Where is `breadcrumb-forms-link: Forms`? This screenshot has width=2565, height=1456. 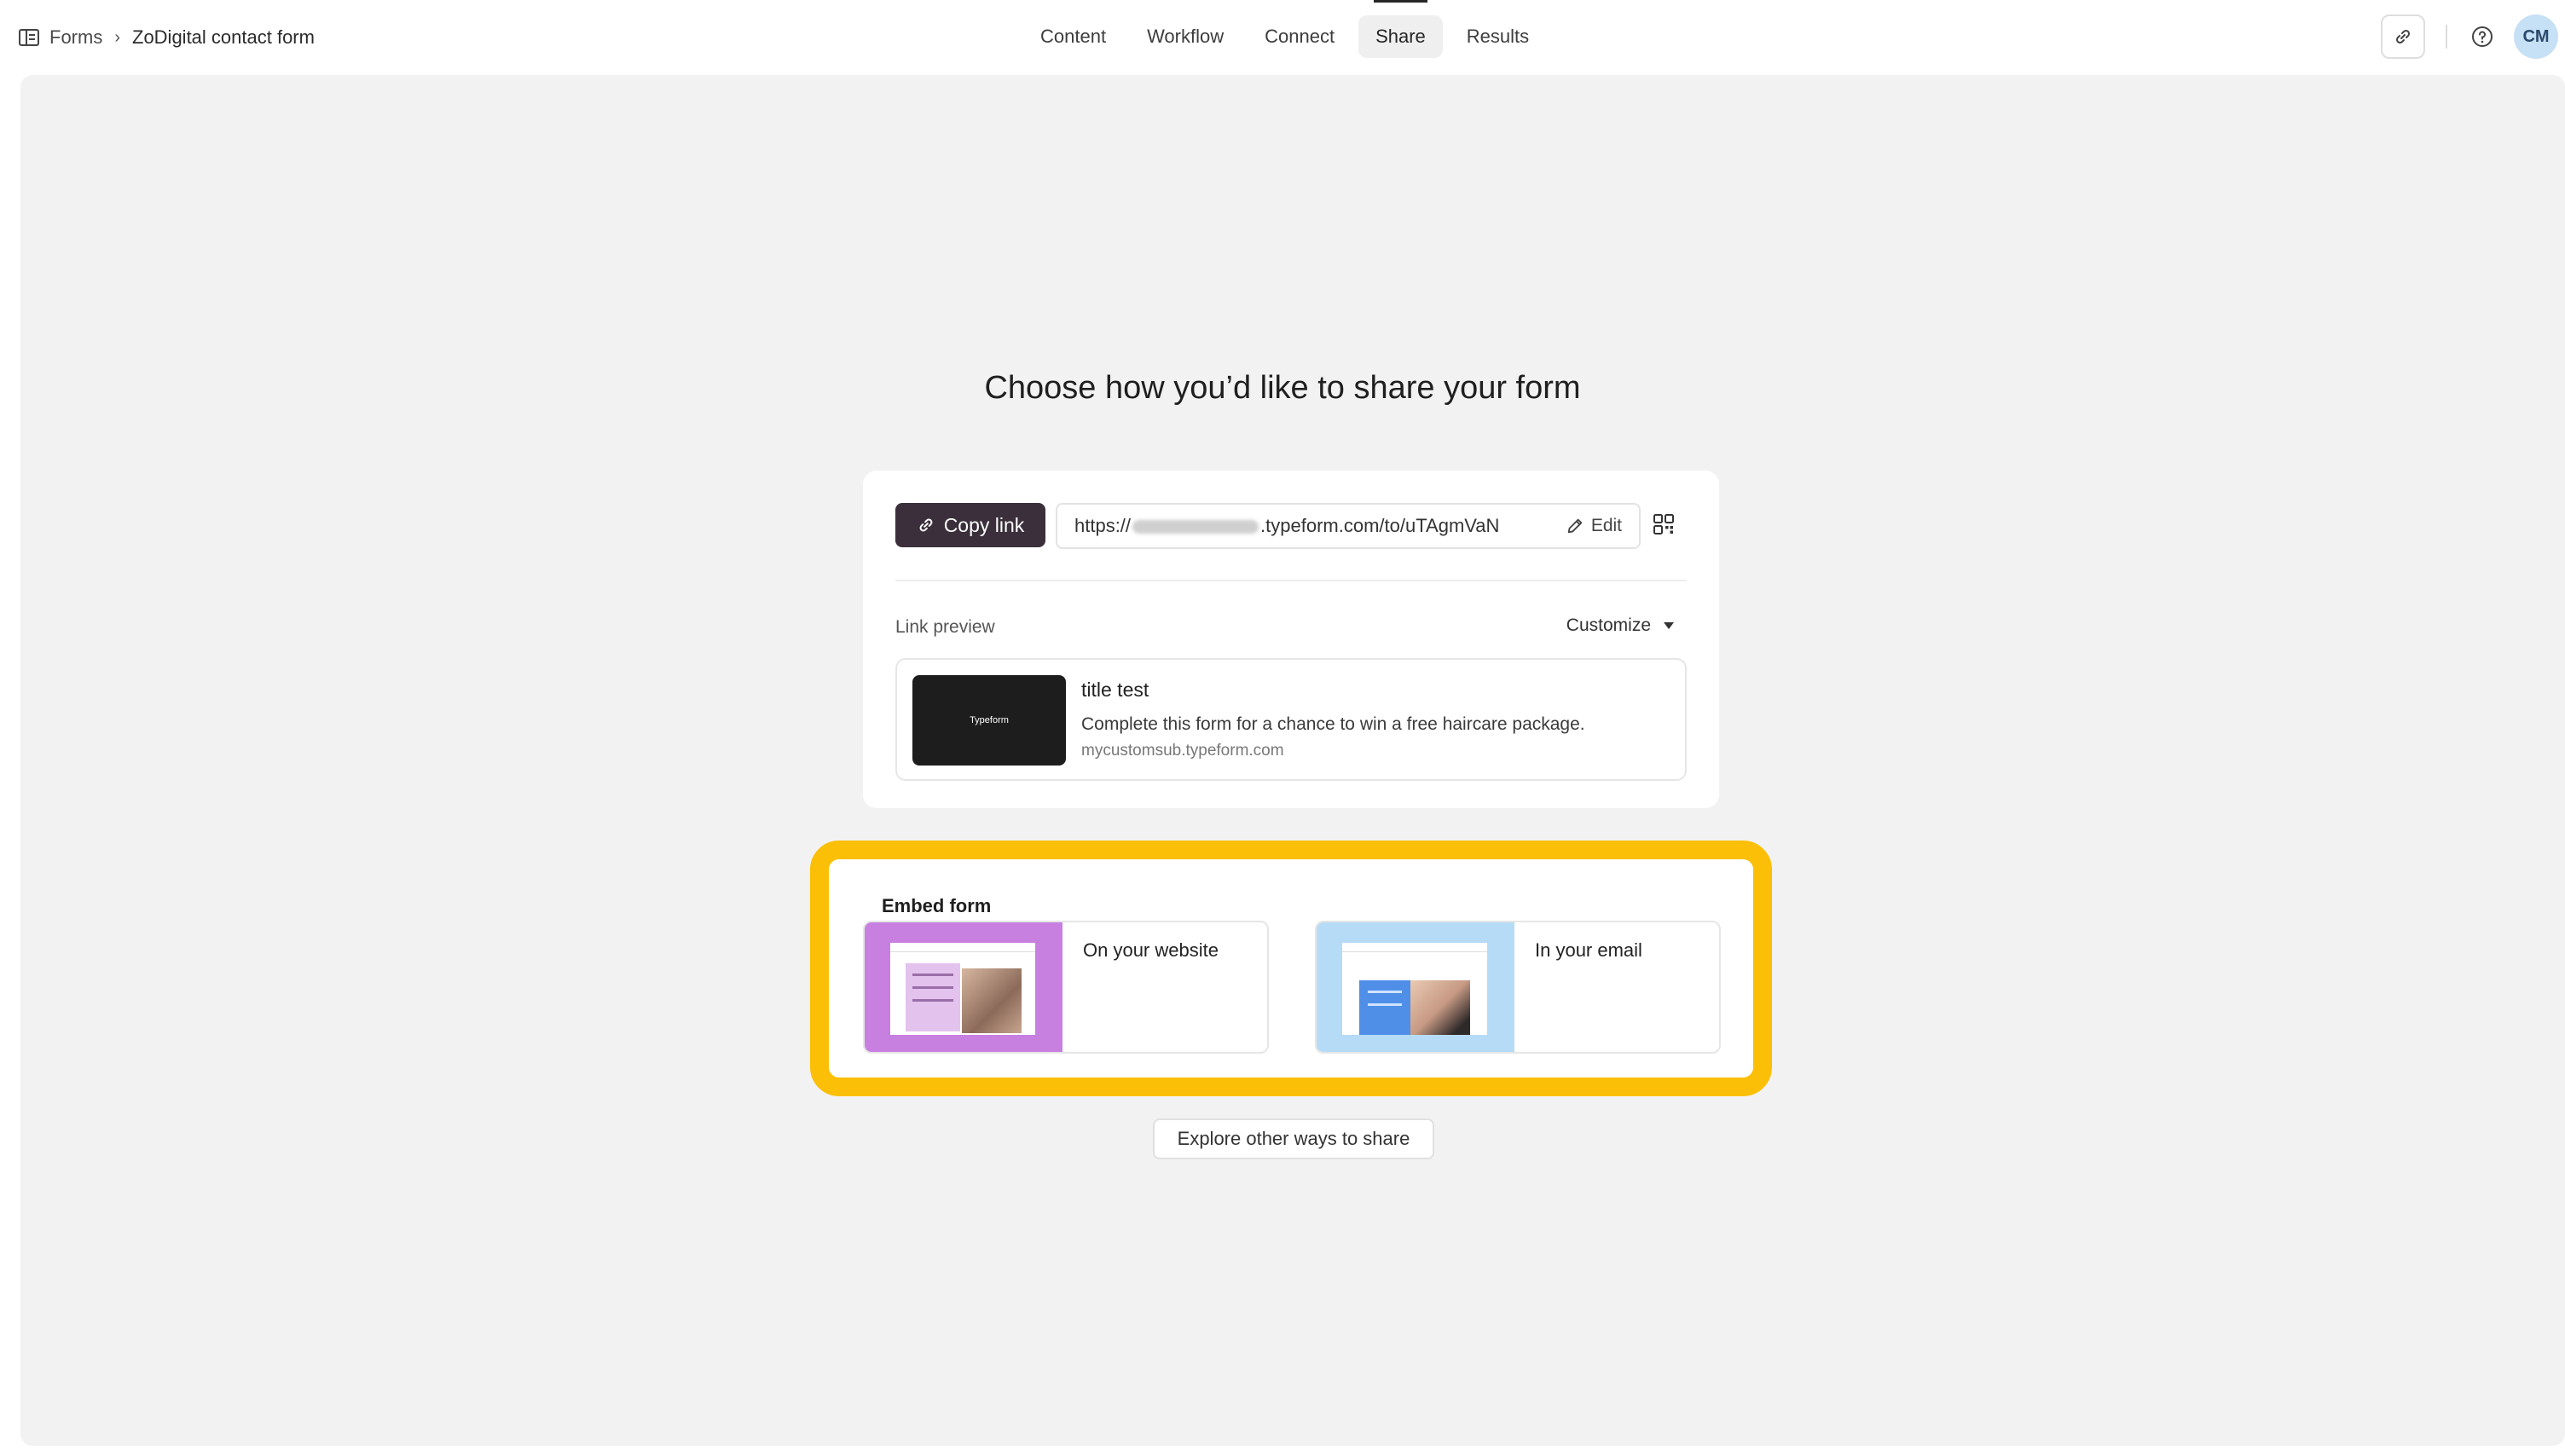 breadcrumb-forms-link: Forms is located at coordinates (75, 37).